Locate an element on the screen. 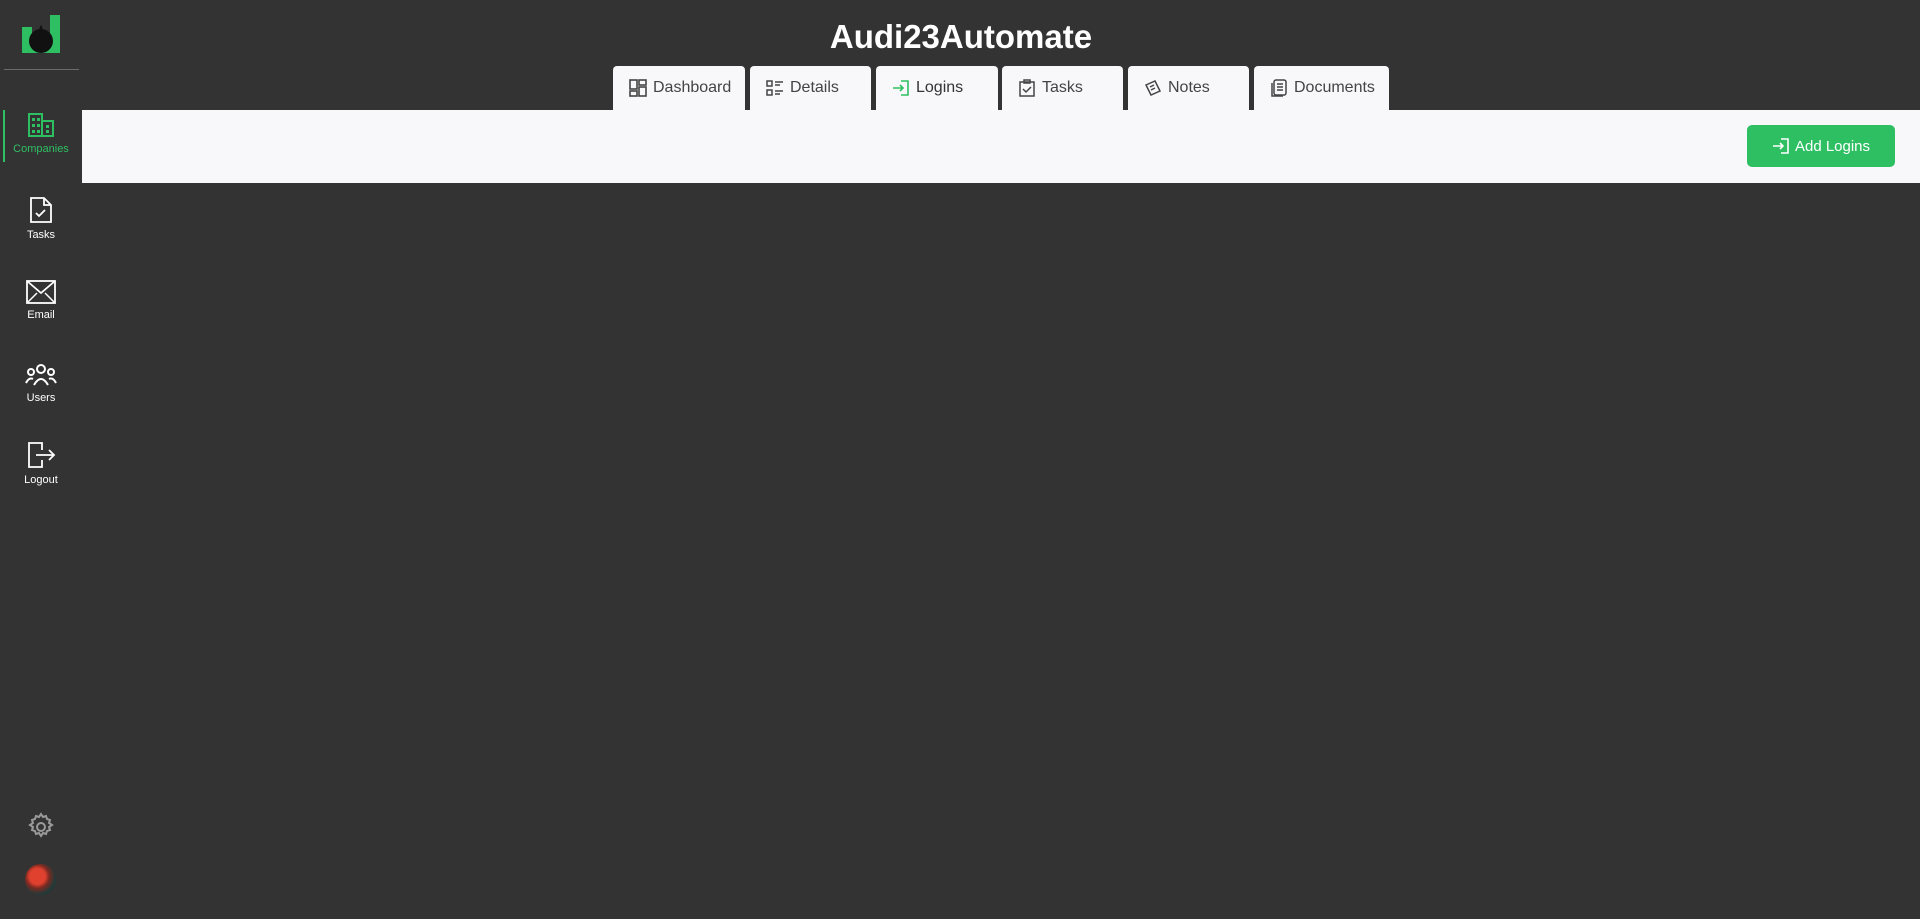 This screenshot has width=1920, height=919. tab-label: Details is located at coordinates (814, 87).